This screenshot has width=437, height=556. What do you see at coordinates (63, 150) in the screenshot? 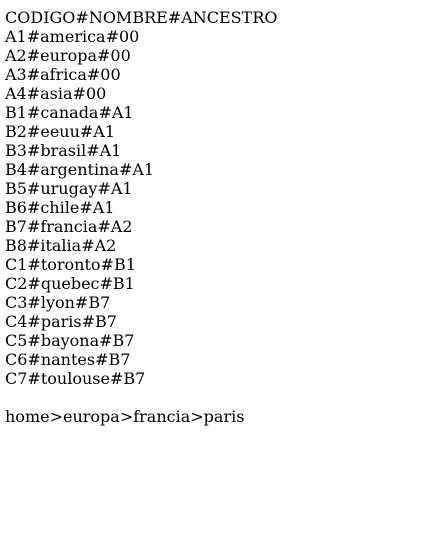
I see `record-row: B3#brasil#A1` at bounding box center [63, 150].